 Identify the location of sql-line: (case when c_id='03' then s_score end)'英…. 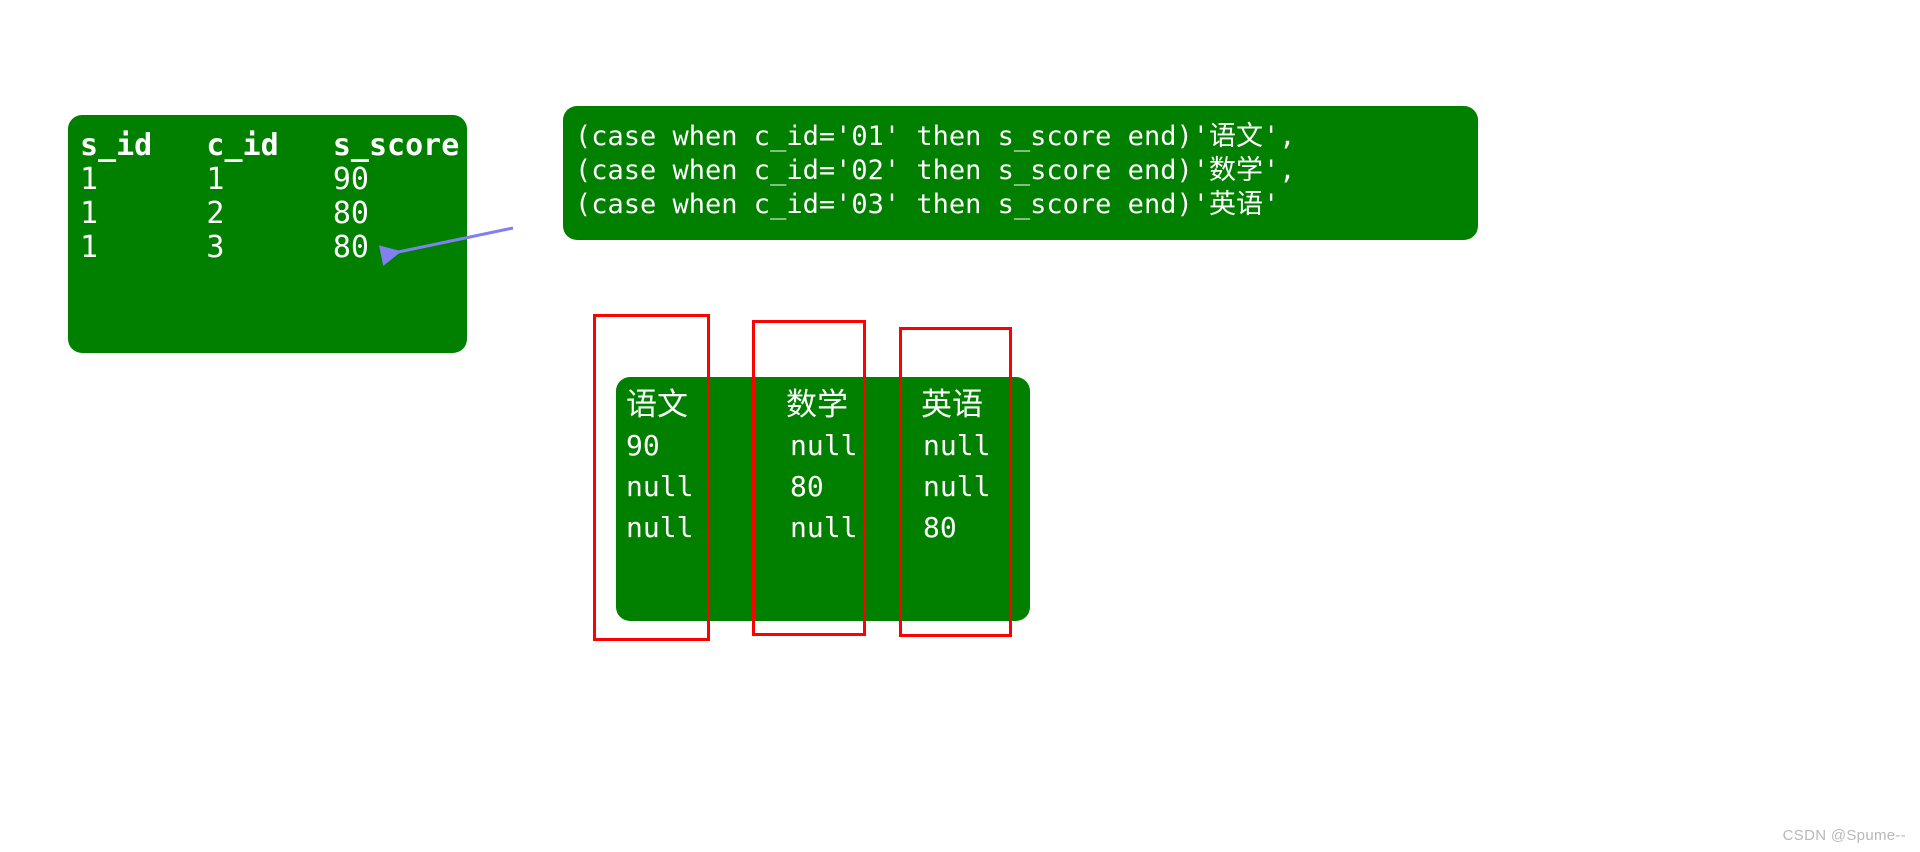
(927, 204).